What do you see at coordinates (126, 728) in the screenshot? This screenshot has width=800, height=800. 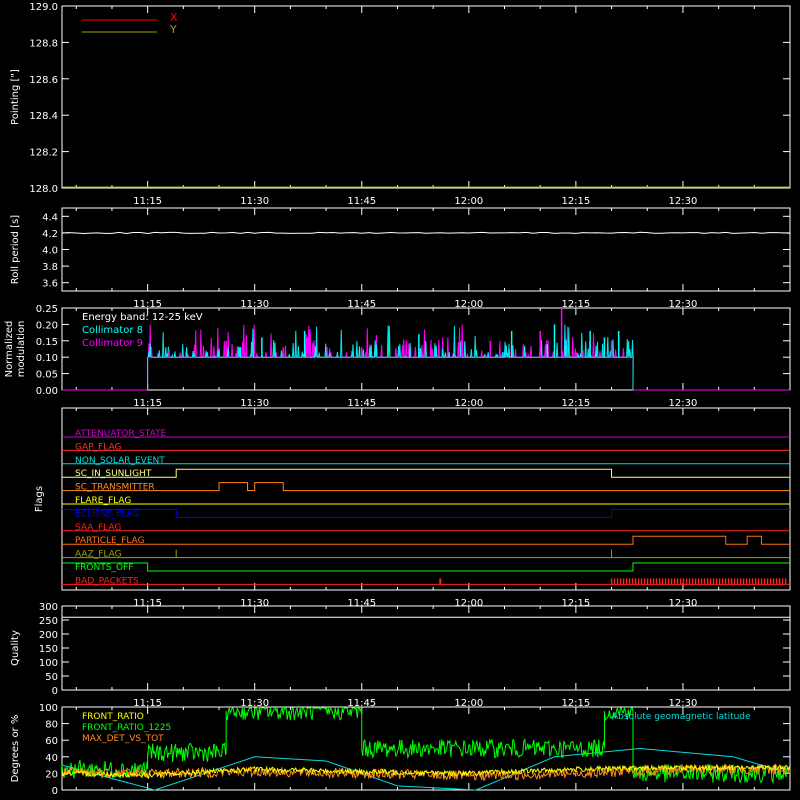 I see `legend-label-front-ratio-1225: FRONT_RATIO_1225` at bounding box center [126, 728].